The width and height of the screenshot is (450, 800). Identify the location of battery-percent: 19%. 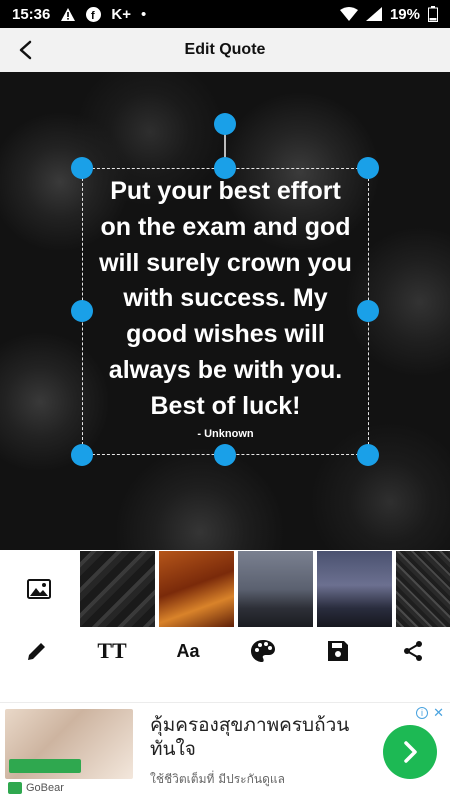
(404, 14).